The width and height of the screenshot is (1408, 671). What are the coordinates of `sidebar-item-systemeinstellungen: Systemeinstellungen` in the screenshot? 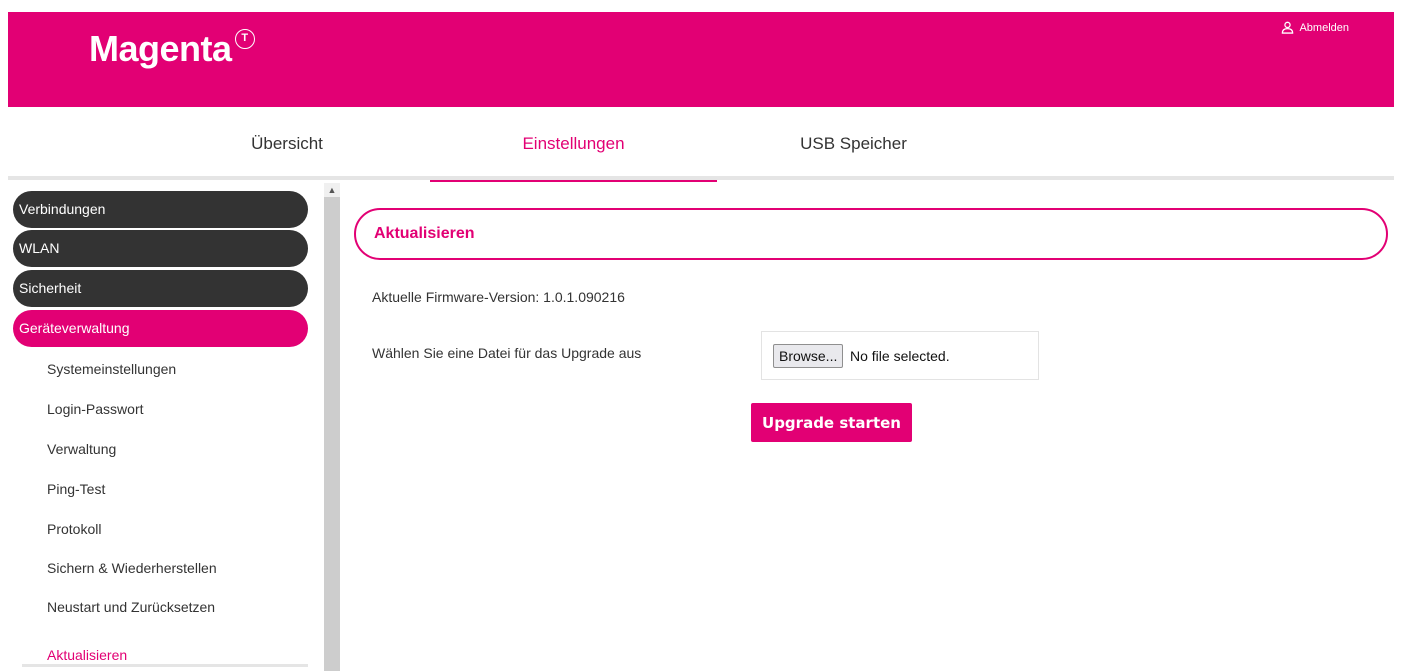 It's located at (111, 369).